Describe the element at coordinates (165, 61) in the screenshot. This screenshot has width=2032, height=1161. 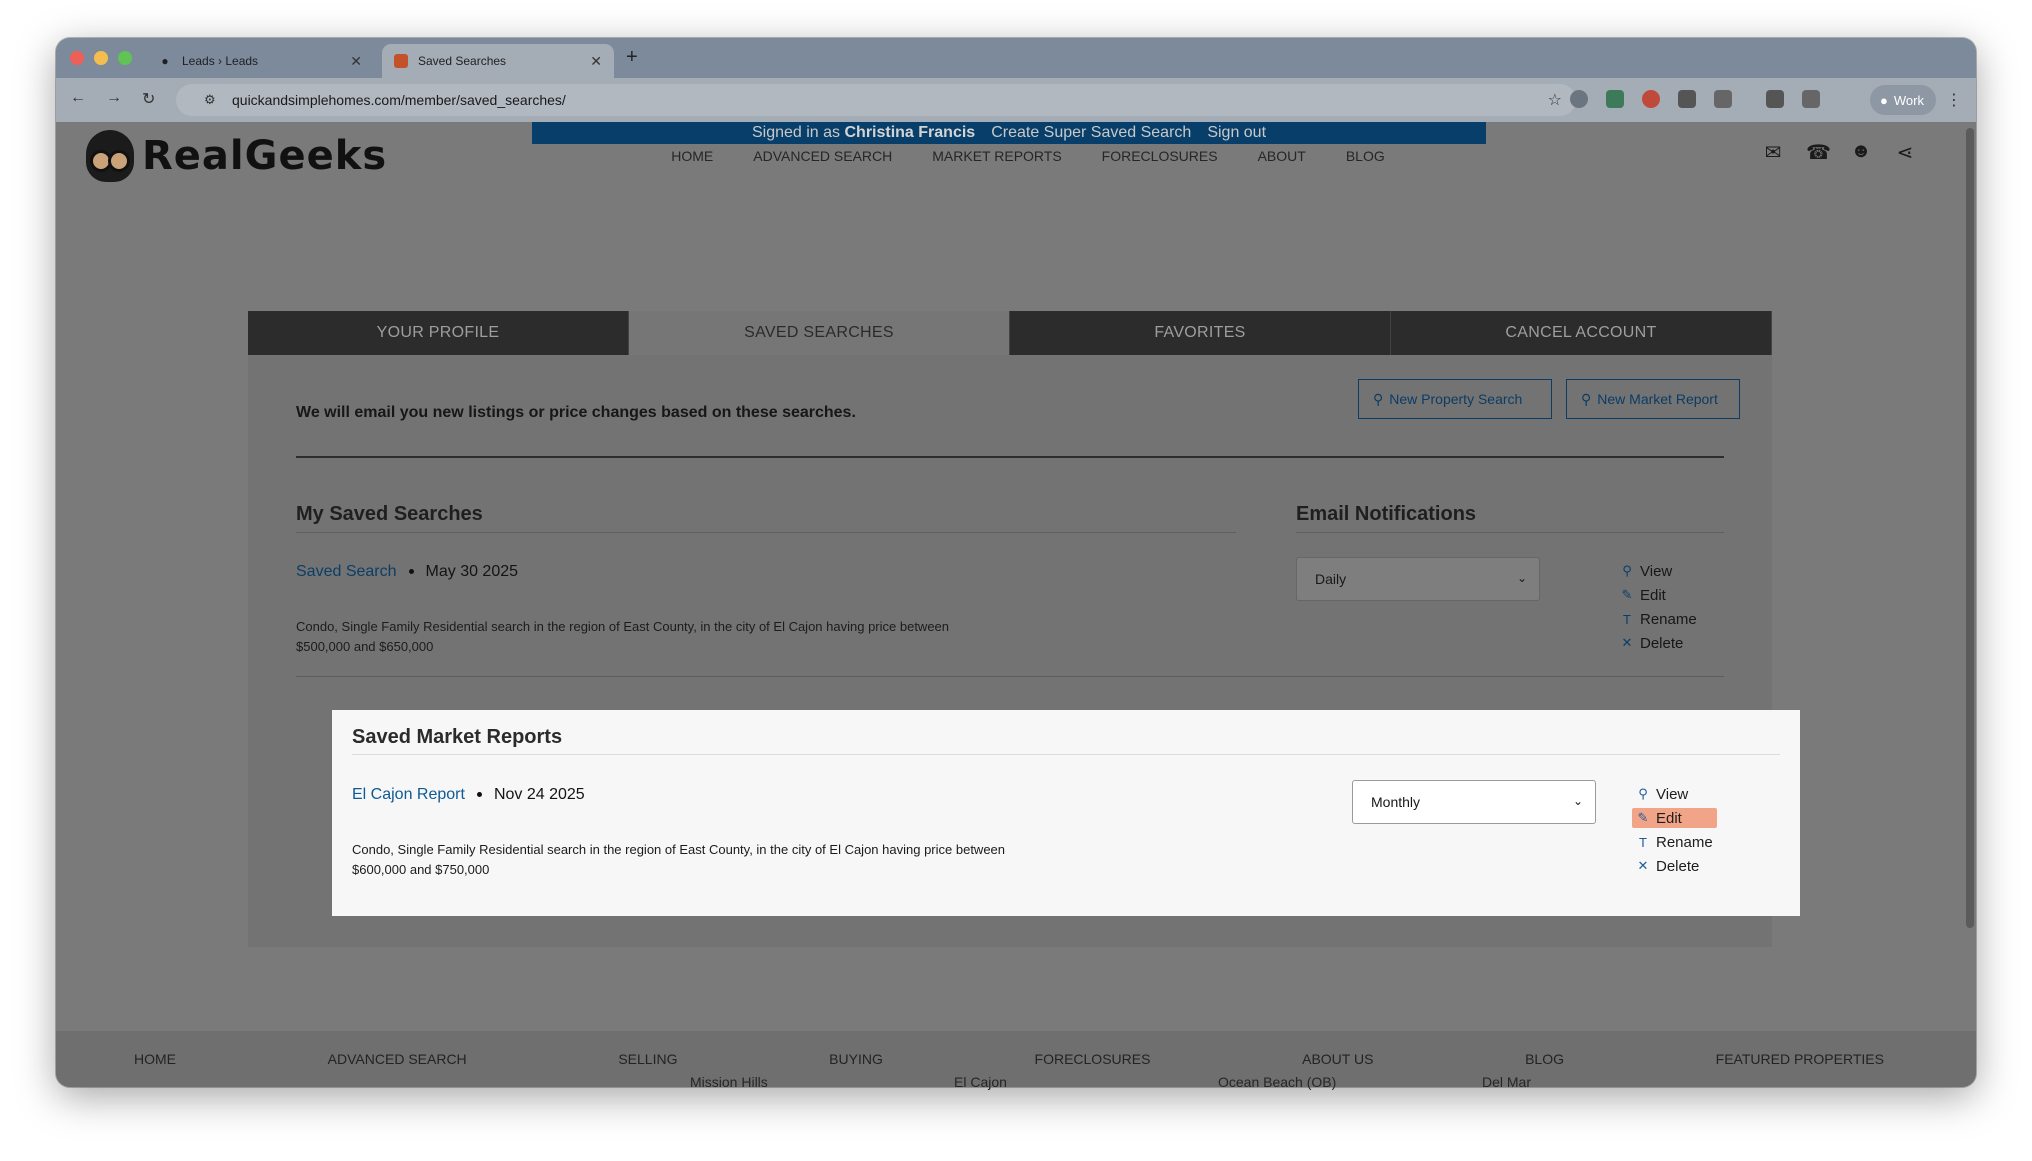
I see `leads-favicon-icon: ●` at that location.